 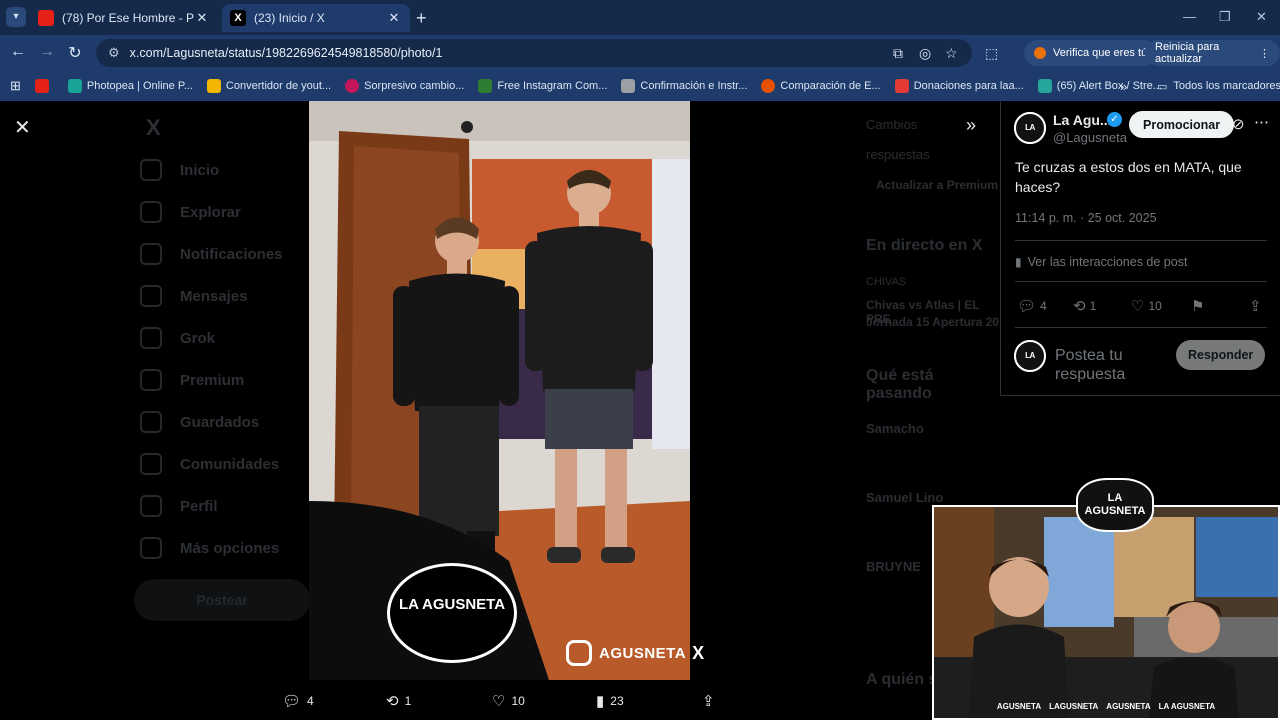 I want to click on alertbox-icon, so click(x=1044, y=86).